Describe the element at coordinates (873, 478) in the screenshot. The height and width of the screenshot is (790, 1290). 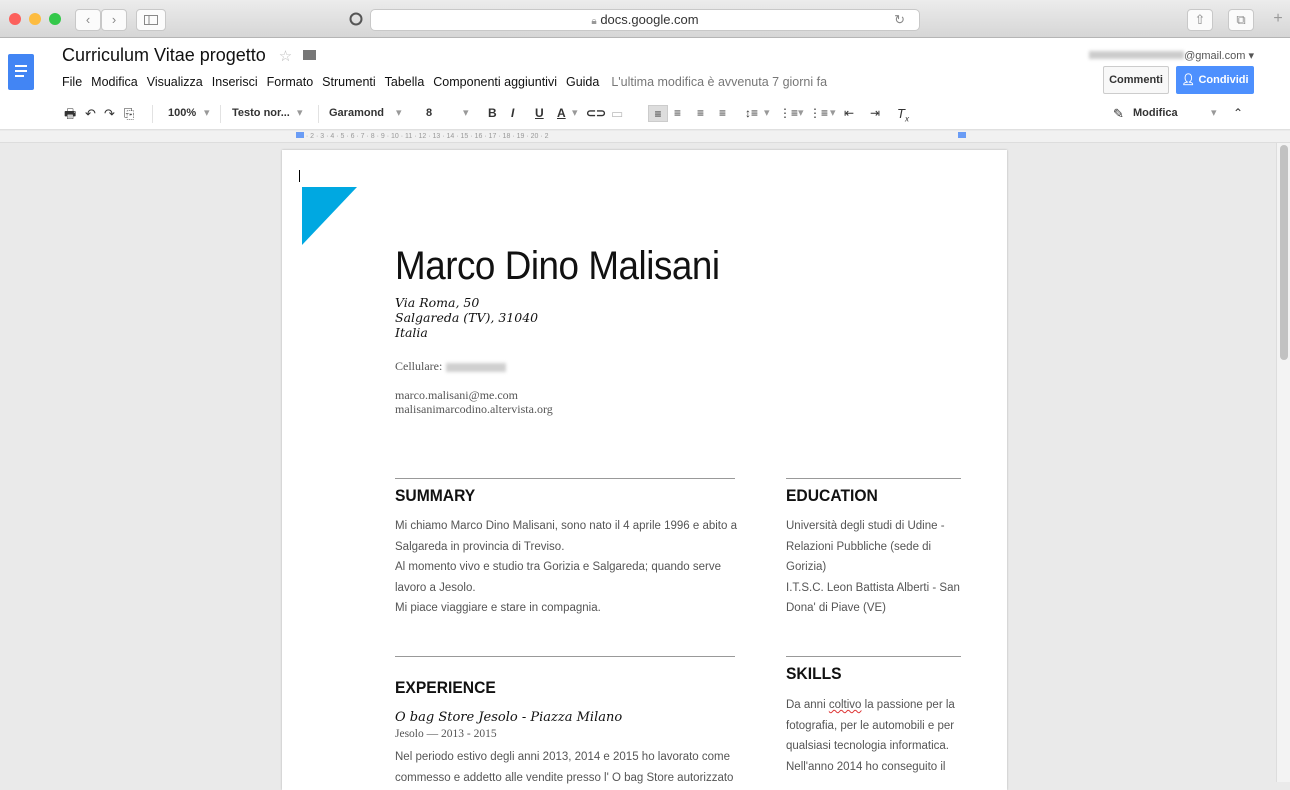
I see `education-divider` at that location.